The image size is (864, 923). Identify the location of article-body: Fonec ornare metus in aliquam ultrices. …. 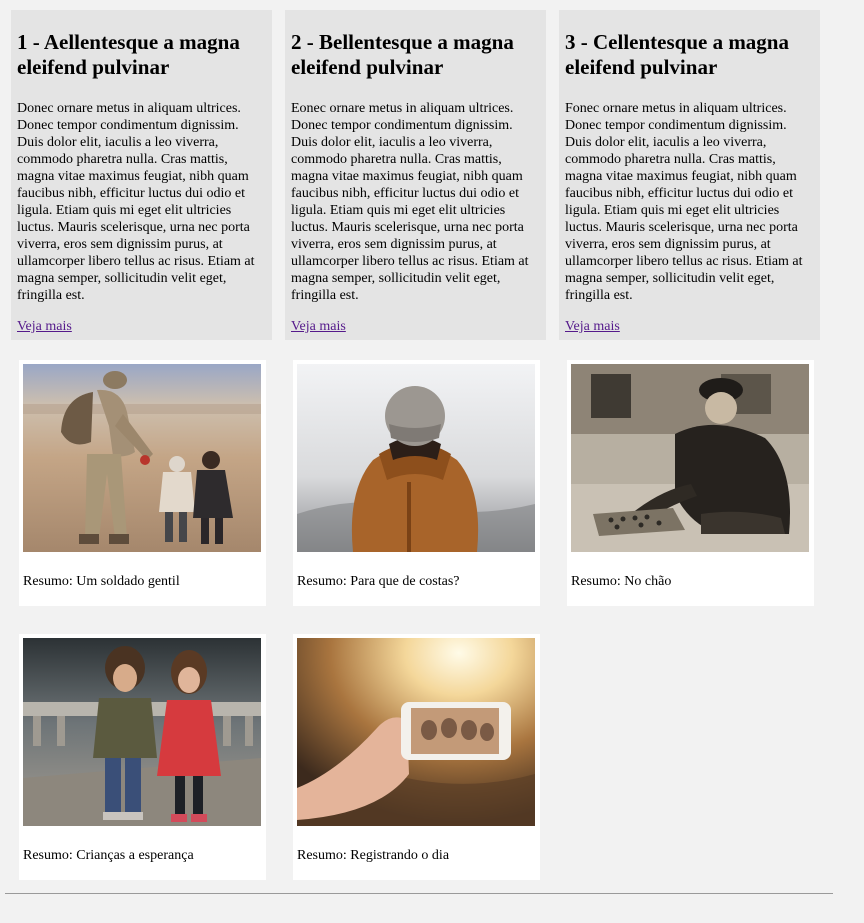
(684, 202).